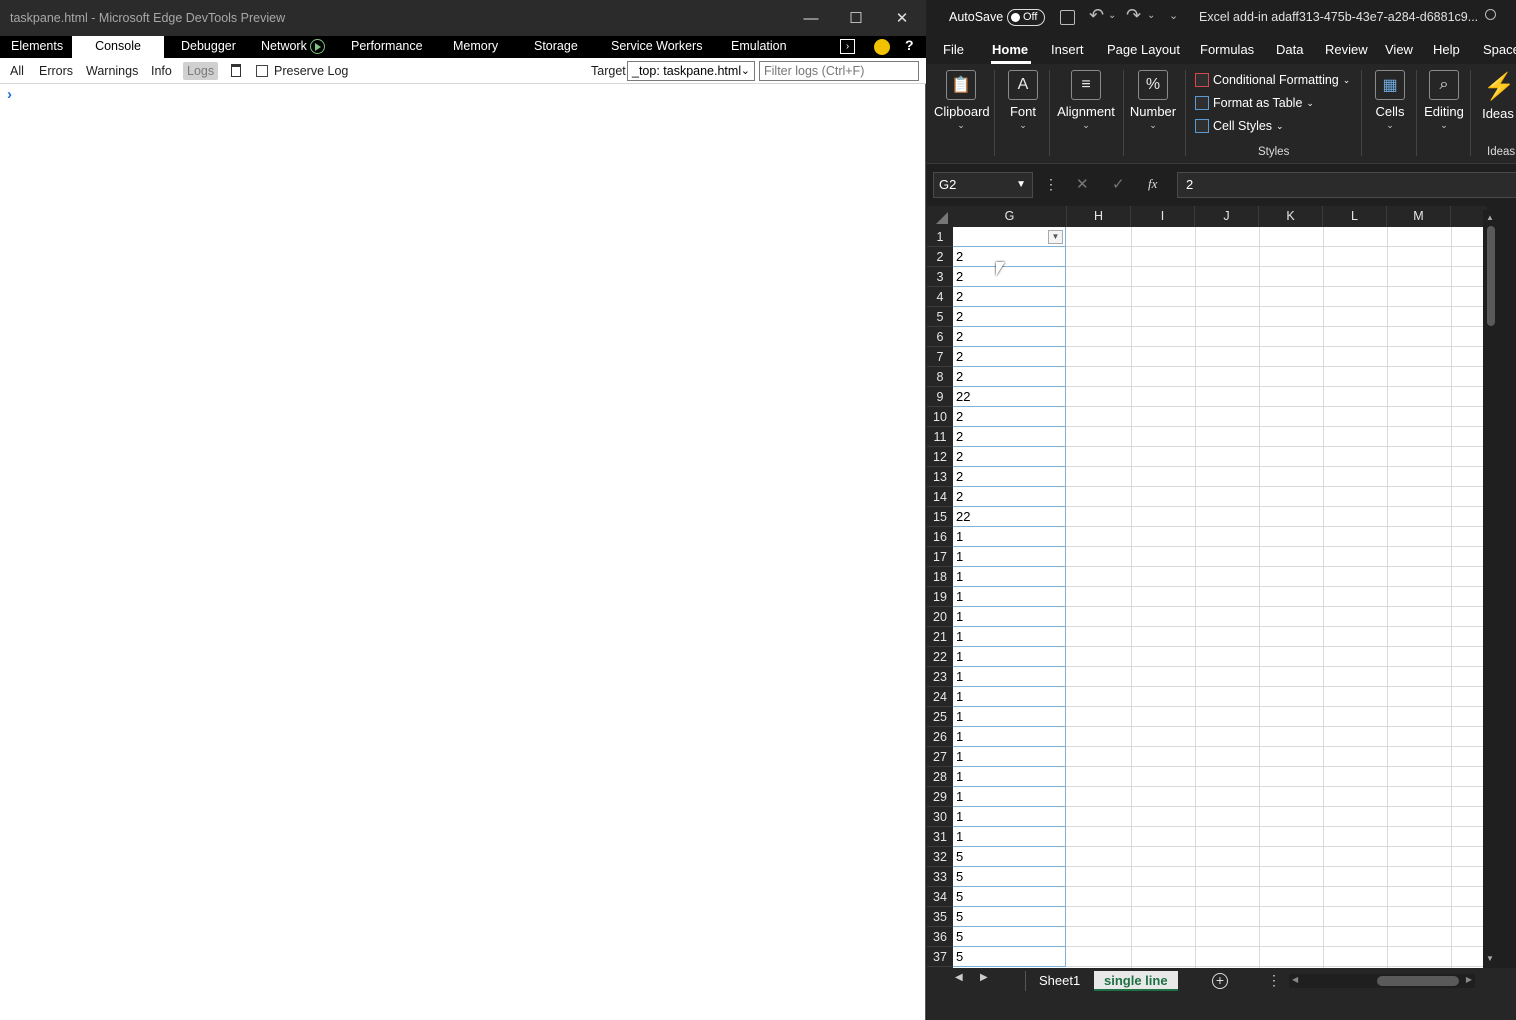 Image resolution: width=1516 pixels, height=1020 pixels. I want to click on customize-toolbar-icon: ⌄, so click(1173, 15).